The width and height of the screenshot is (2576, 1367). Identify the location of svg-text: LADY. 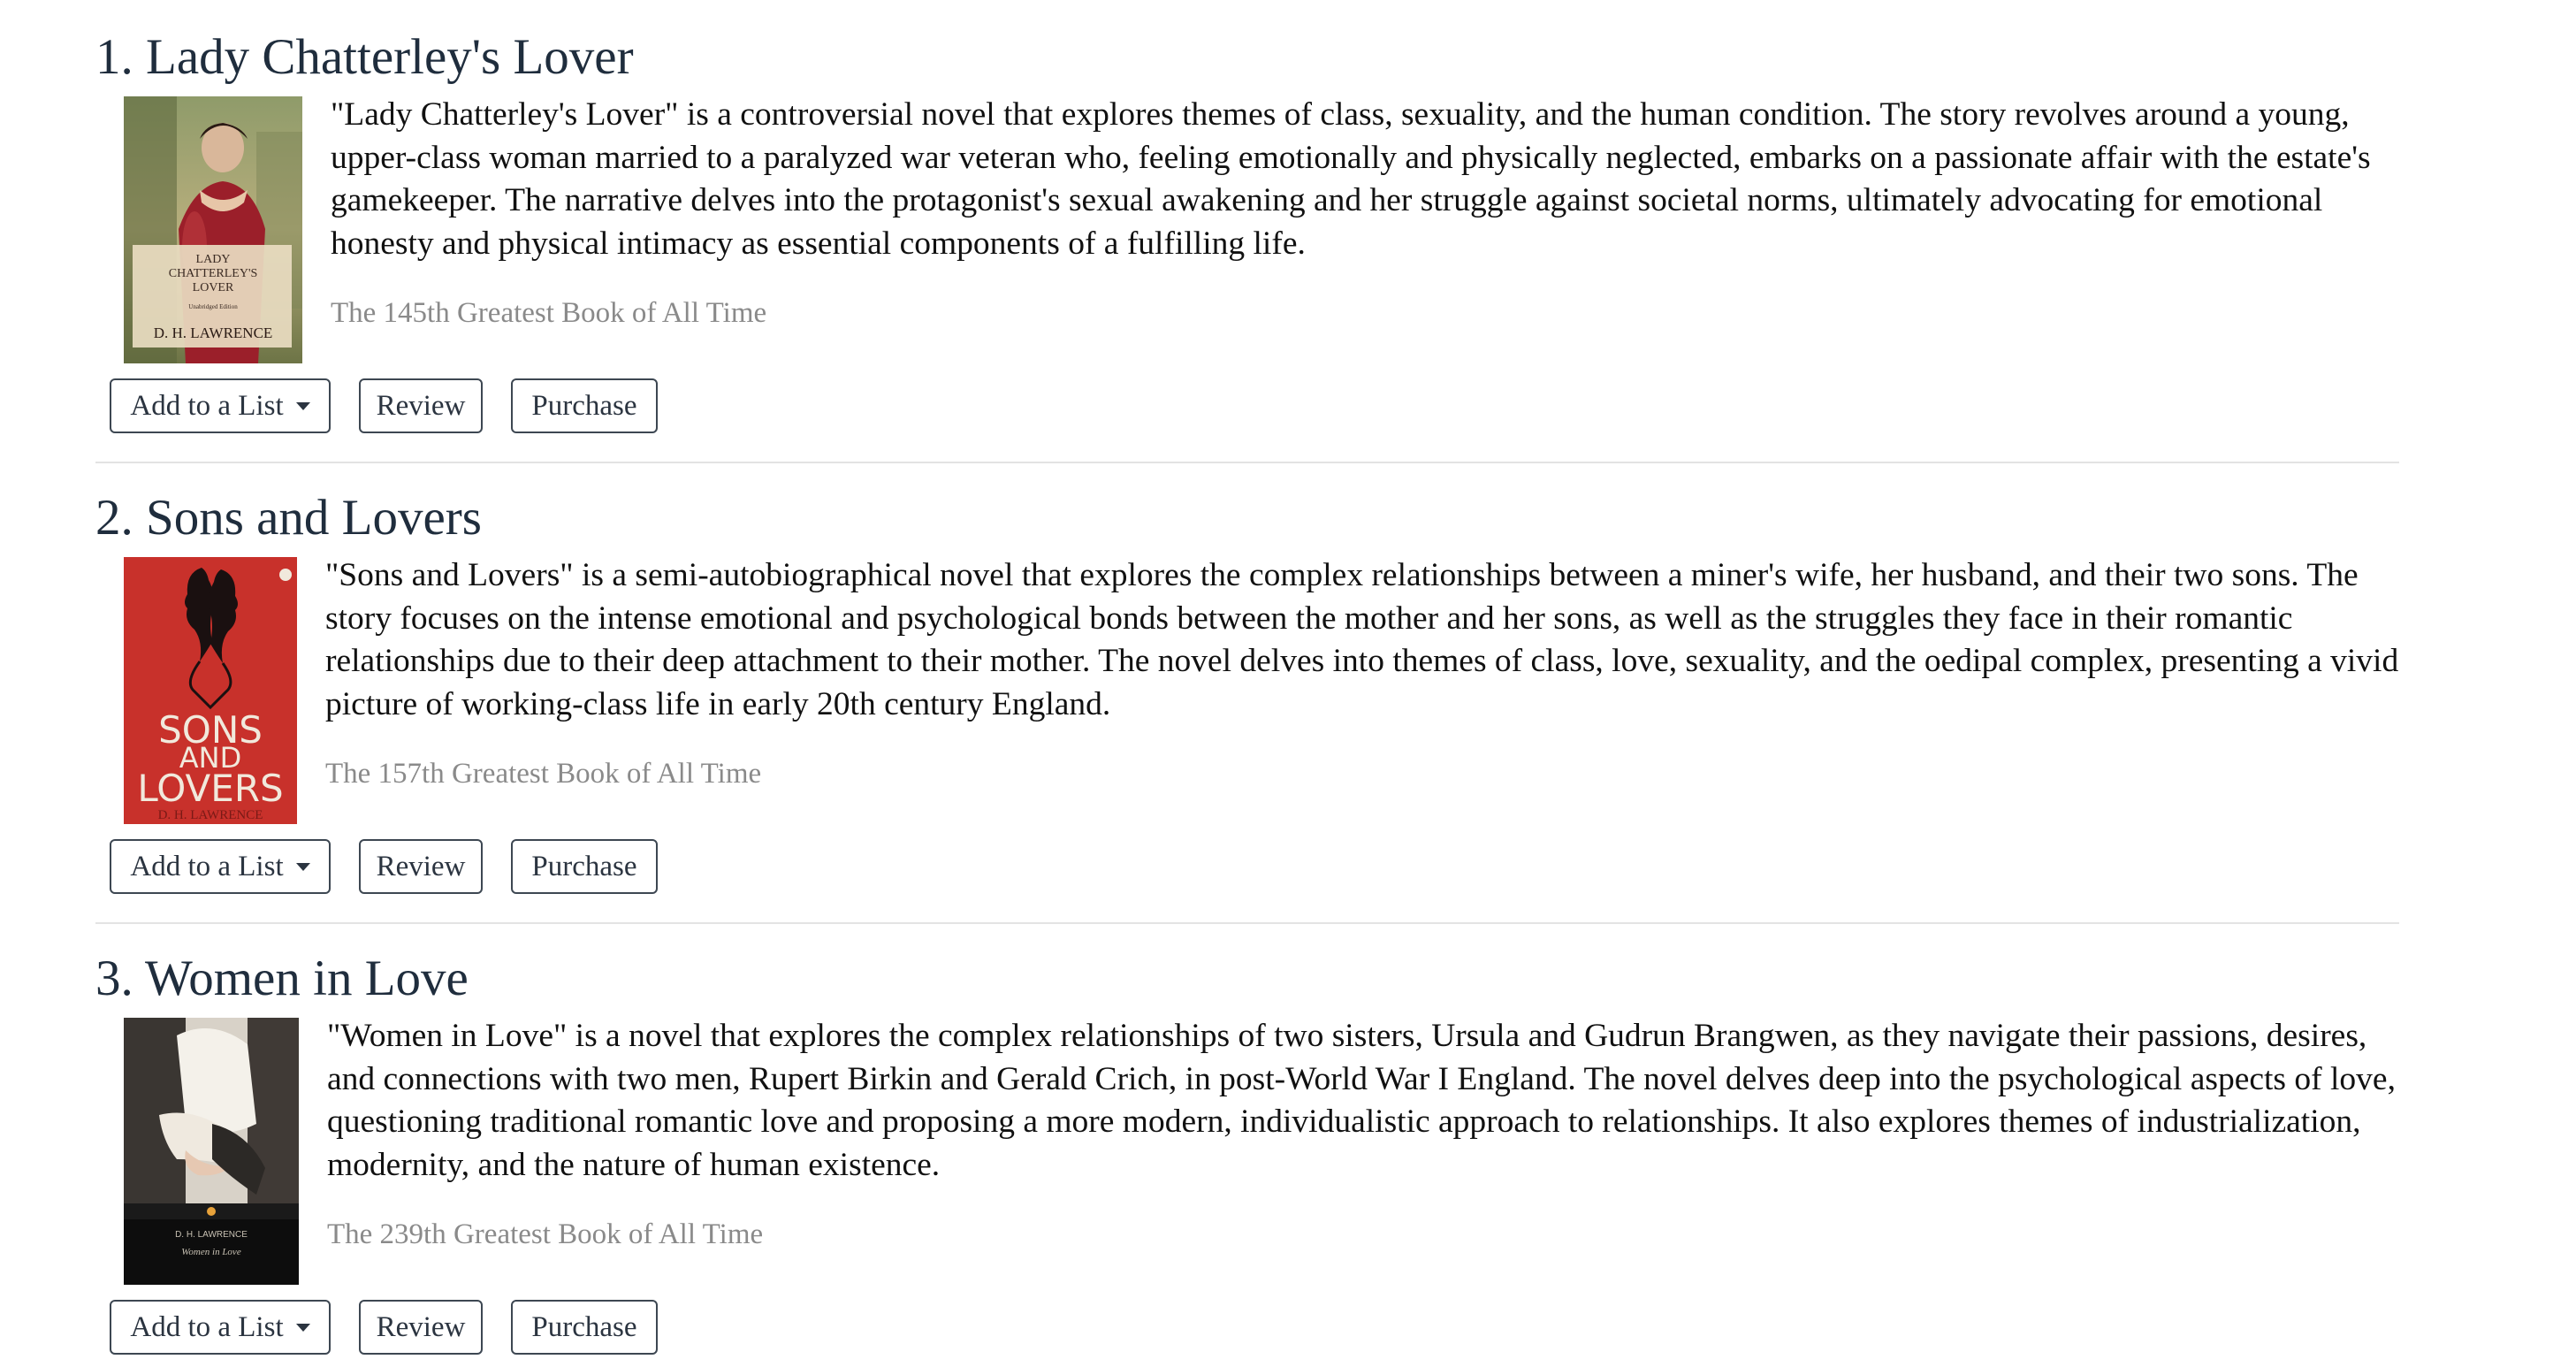
(213, 259).